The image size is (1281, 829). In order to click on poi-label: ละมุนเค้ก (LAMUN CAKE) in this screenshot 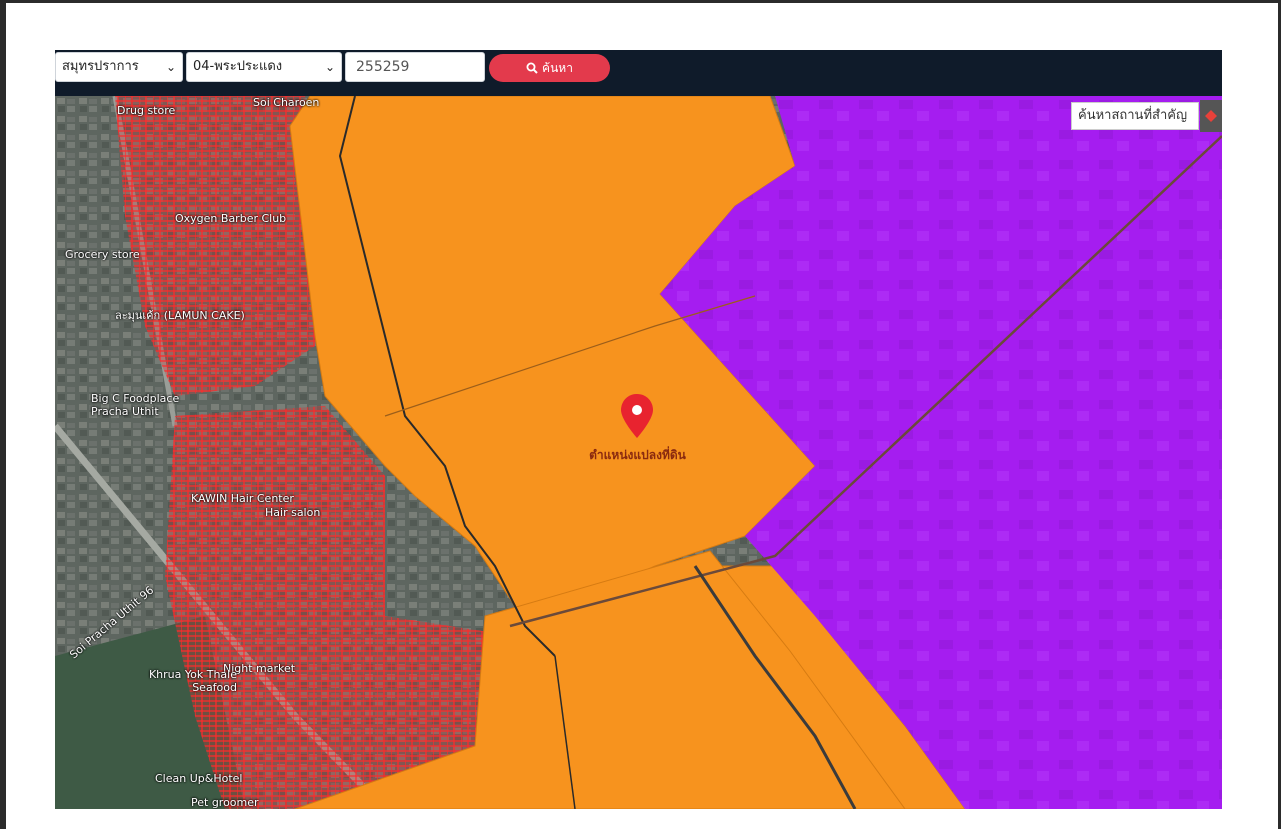, I will do `click(180, 315)`.